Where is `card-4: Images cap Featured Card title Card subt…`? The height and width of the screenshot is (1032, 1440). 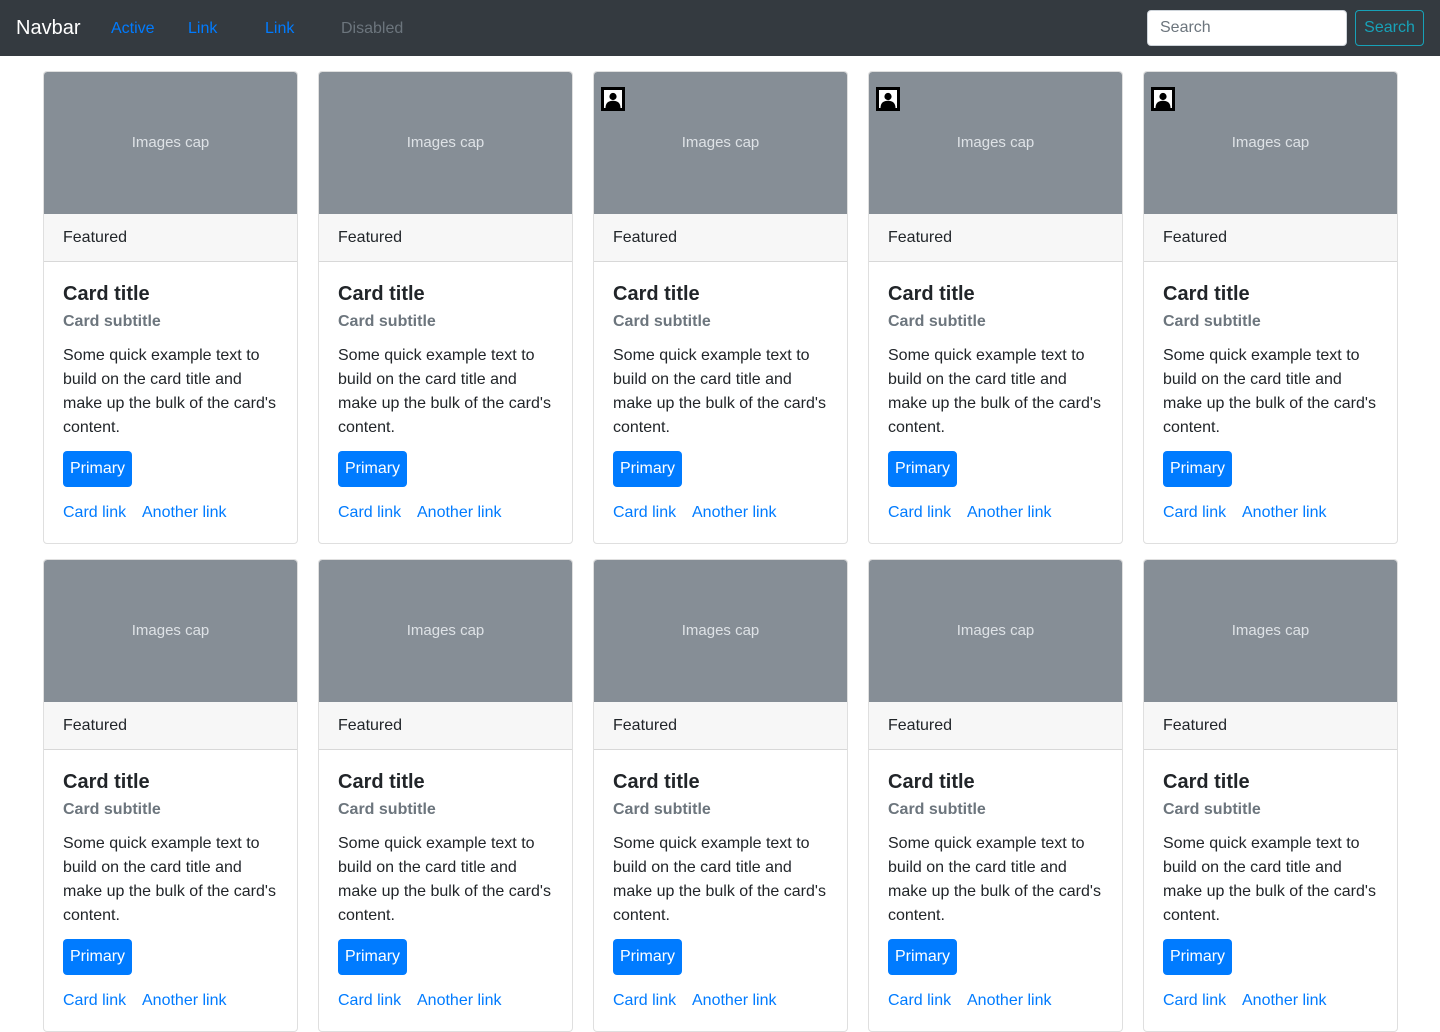 card-4: Images cap Featured Card title Card subt… is located at coordinates (995, 307).